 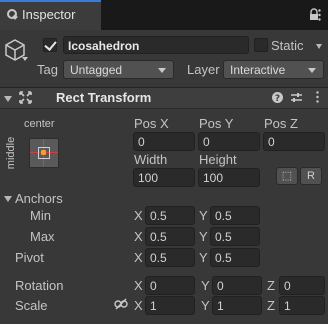 What do you see at coordinates (218, 159) in the screenshot?
I see `height-label: Height` at bounding box center [218, 159].